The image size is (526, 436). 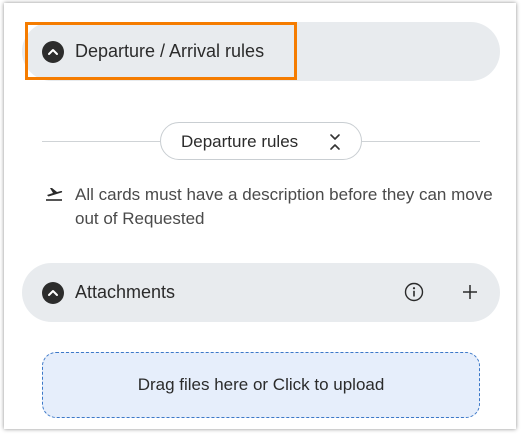 I want to click on file-upload-dropzone: Drag files here or Click to upload, so click(x=261, y=385).